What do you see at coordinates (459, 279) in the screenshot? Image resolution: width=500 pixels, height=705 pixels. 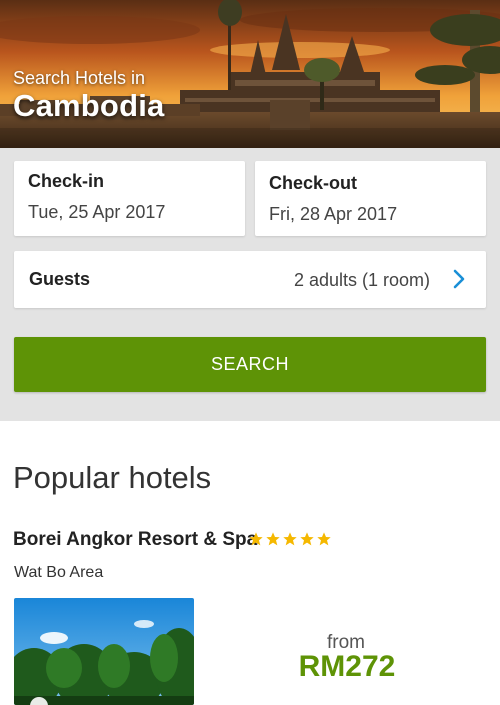 I see `chevron-right-icon` at bounding box center [459, 279].